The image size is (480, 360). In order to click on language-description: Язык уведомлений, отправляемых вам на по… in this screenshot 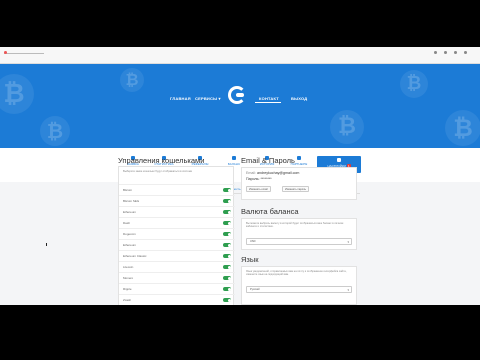, I will do `click(296, 273)`.